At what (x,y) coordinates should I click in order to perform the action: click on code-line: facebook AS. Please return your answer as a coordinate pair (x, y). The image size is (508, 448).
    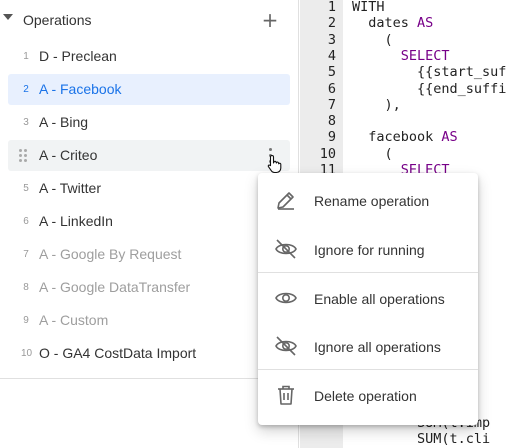
    Looking at the image, I should click on (405, 137).